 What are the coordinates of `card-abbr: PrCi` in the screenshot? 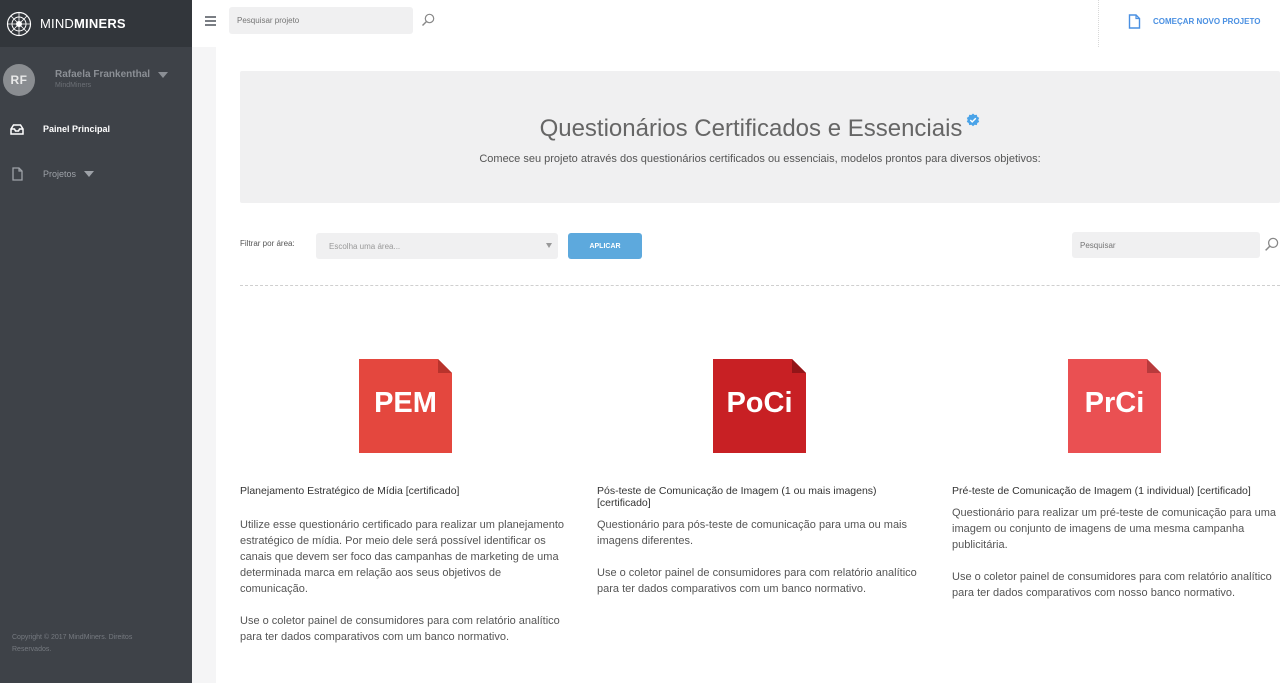 It's located at (1114, 403).